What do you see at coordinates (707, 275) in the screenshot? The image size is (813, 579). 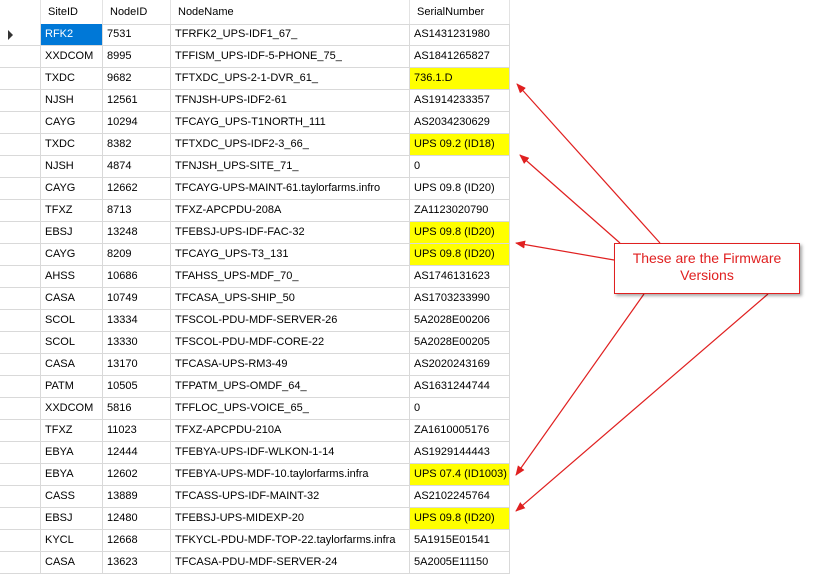 I see `callout-line-2: Versions` at bounding box center [707, 275].